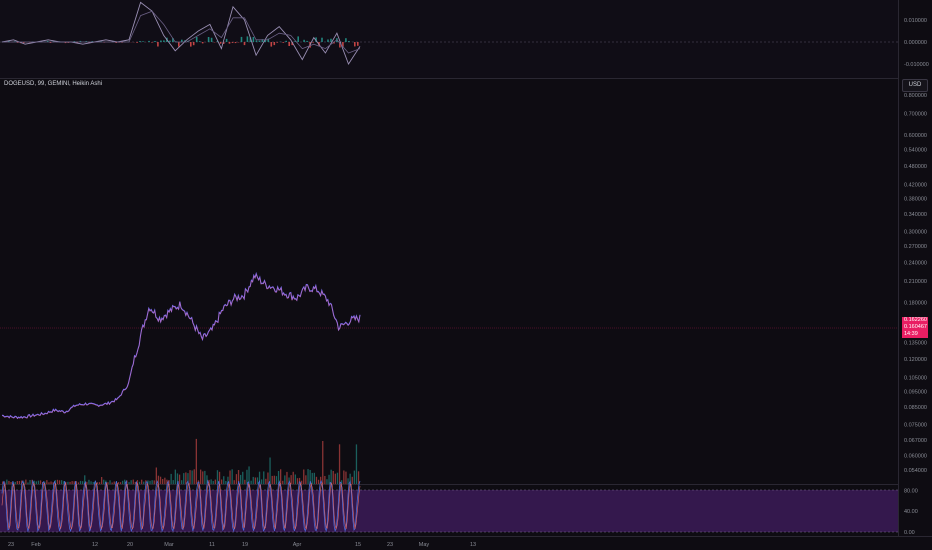  Describe the element at coordinates (911, 491) in the screenshot. I see `stochastic-tick-label: 80.00` at that location.